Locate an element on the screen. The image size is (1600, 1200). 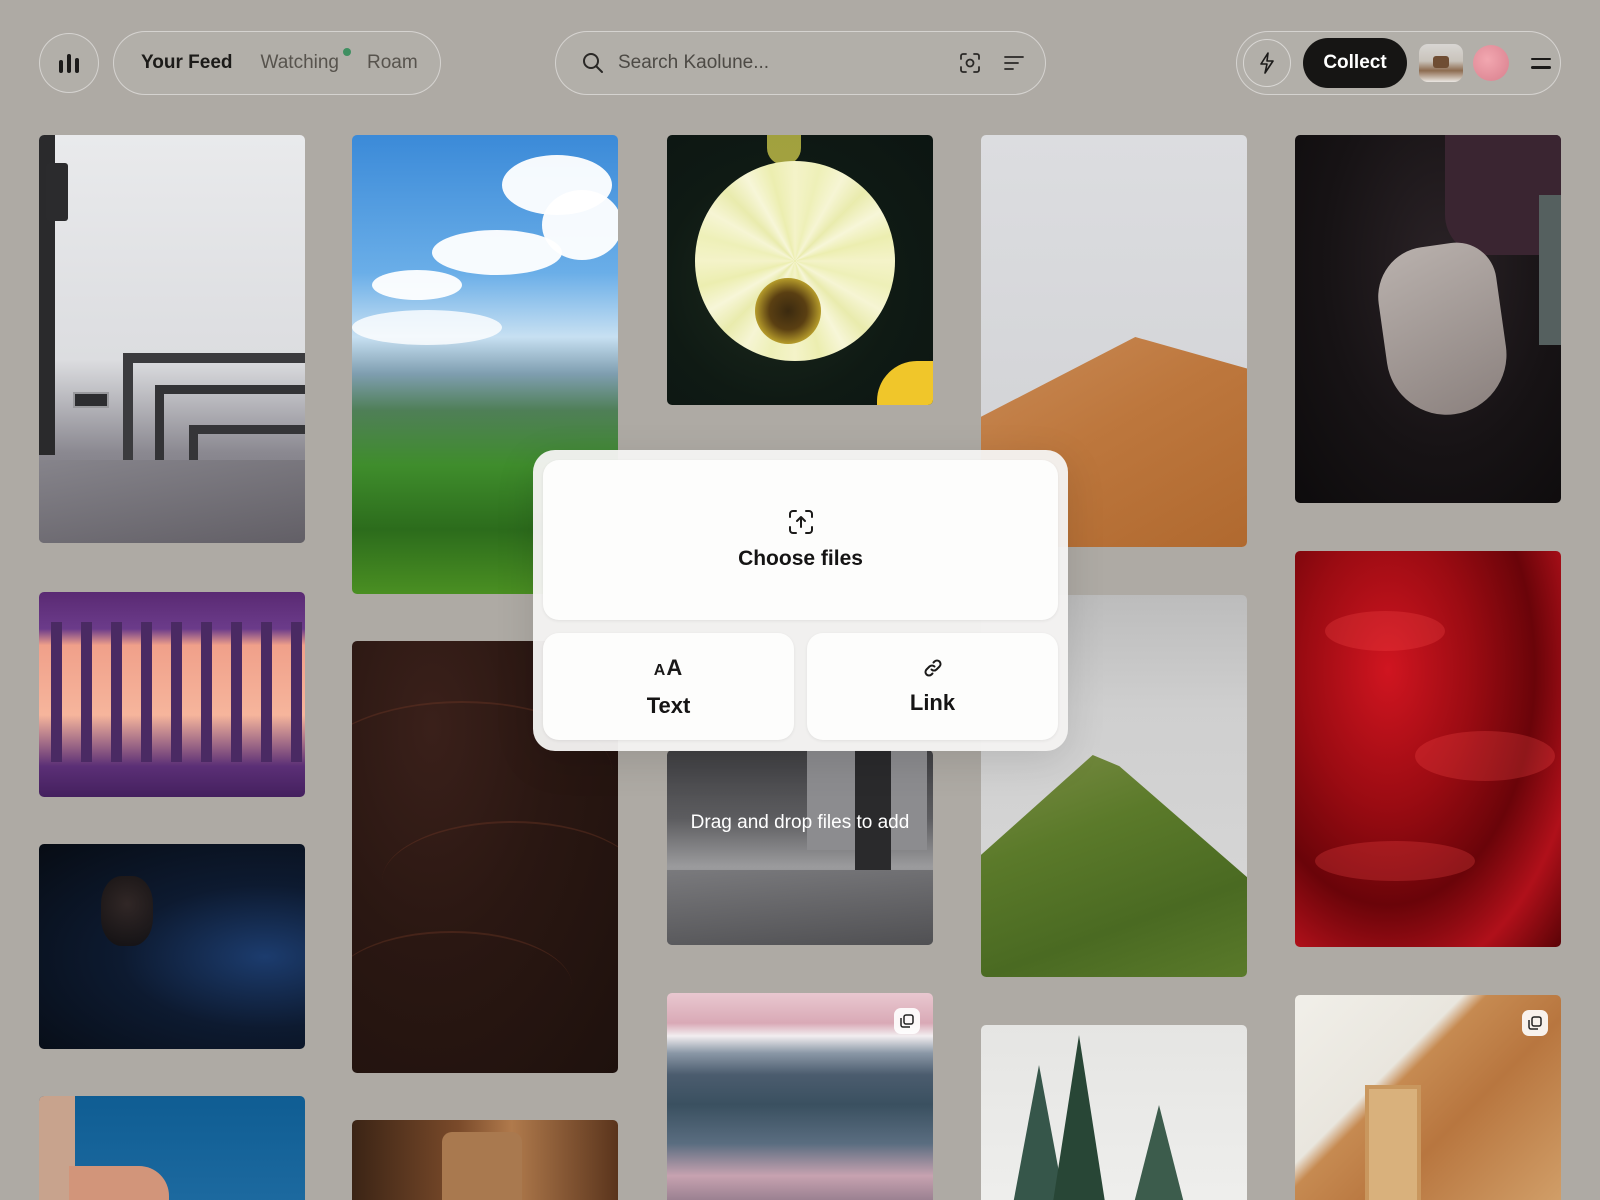
activity-button is located at coordinates (1267, 63).